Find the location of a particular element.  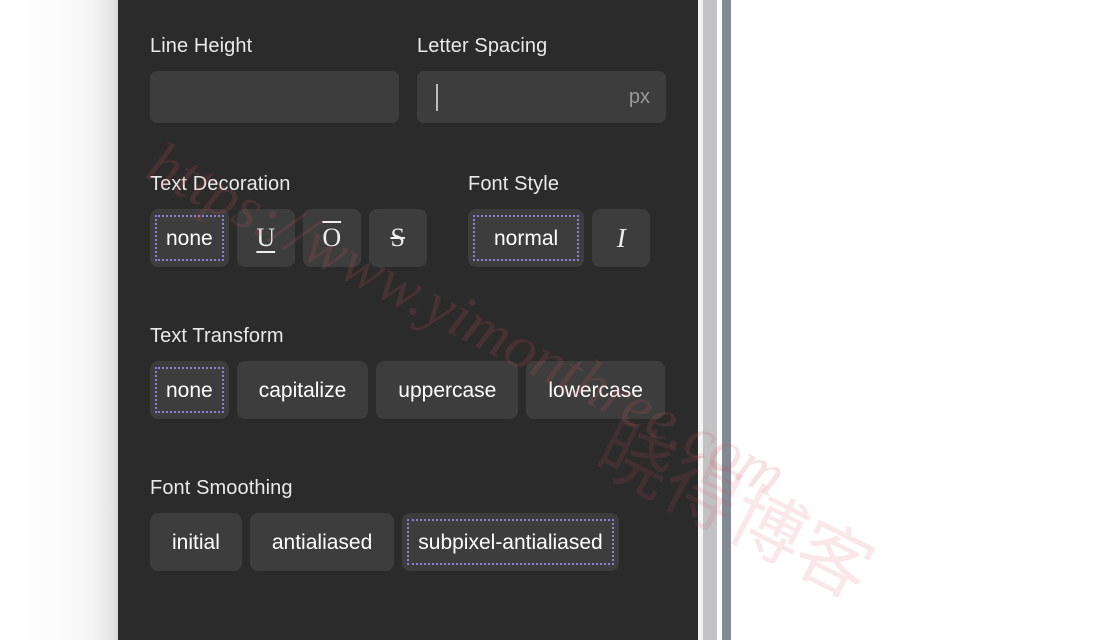

line-height-field: Line Height is located at coordinates (274, 78).